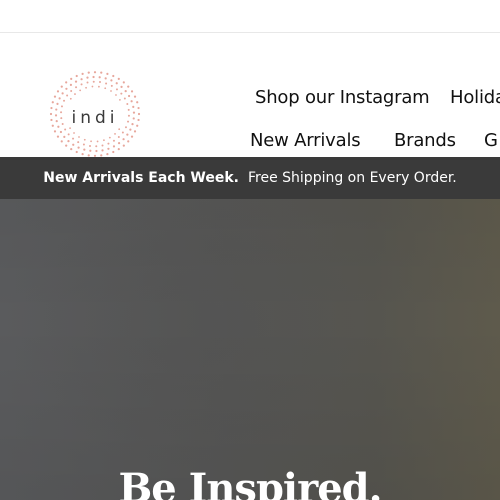  What do you see at coordinates (475, 97) in the screenshot?
I see `nav-holiday: Holida` at bounding box center [475, 97].